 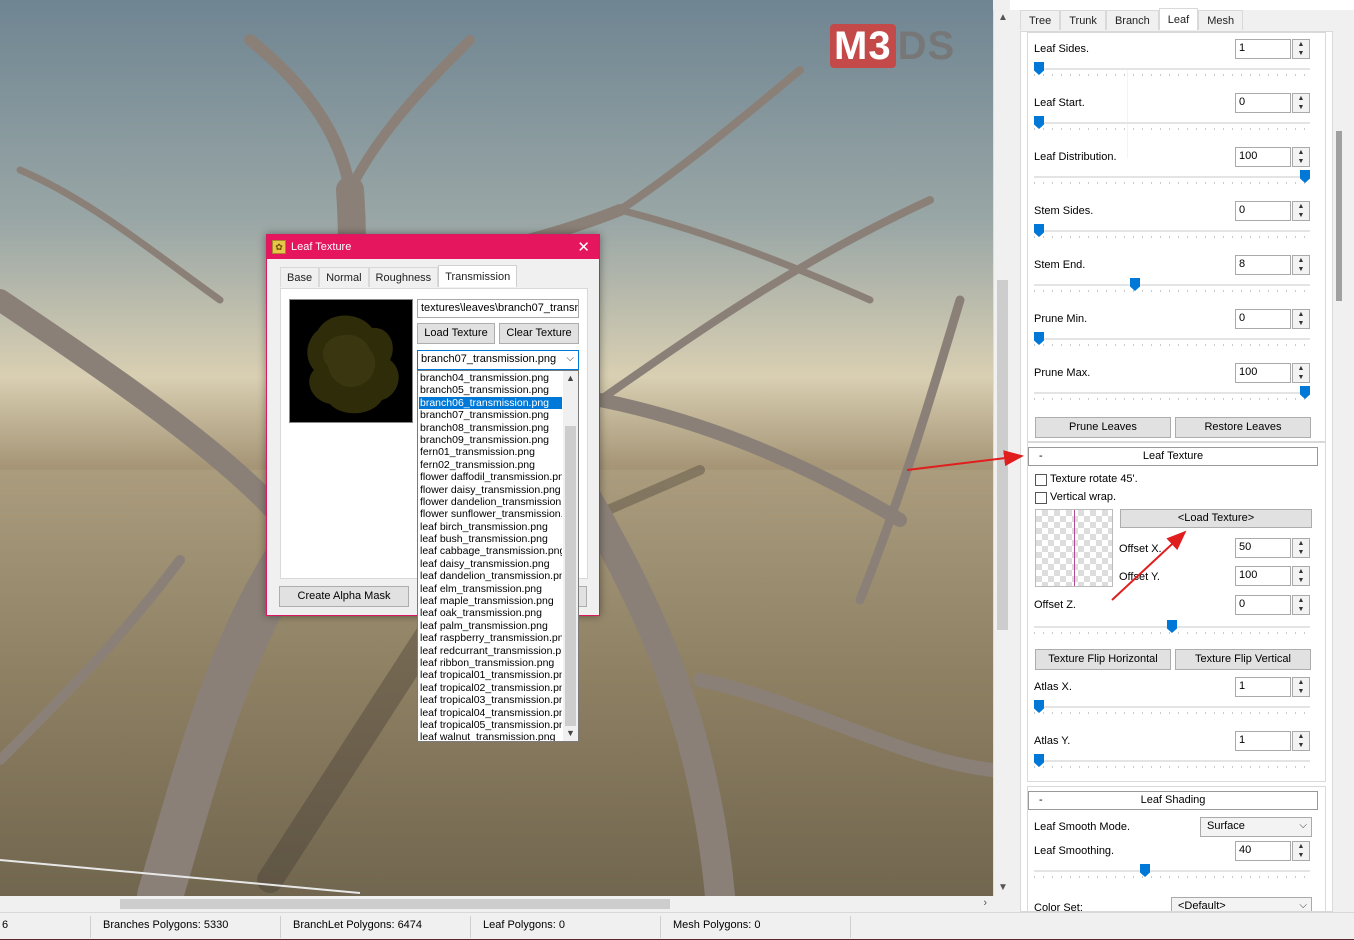 What do you see at coordinates (490, 713) in the screenshot?
I see `dropdown-item: leaf tropical04_transmission.png` at bounding box center [490, 713].